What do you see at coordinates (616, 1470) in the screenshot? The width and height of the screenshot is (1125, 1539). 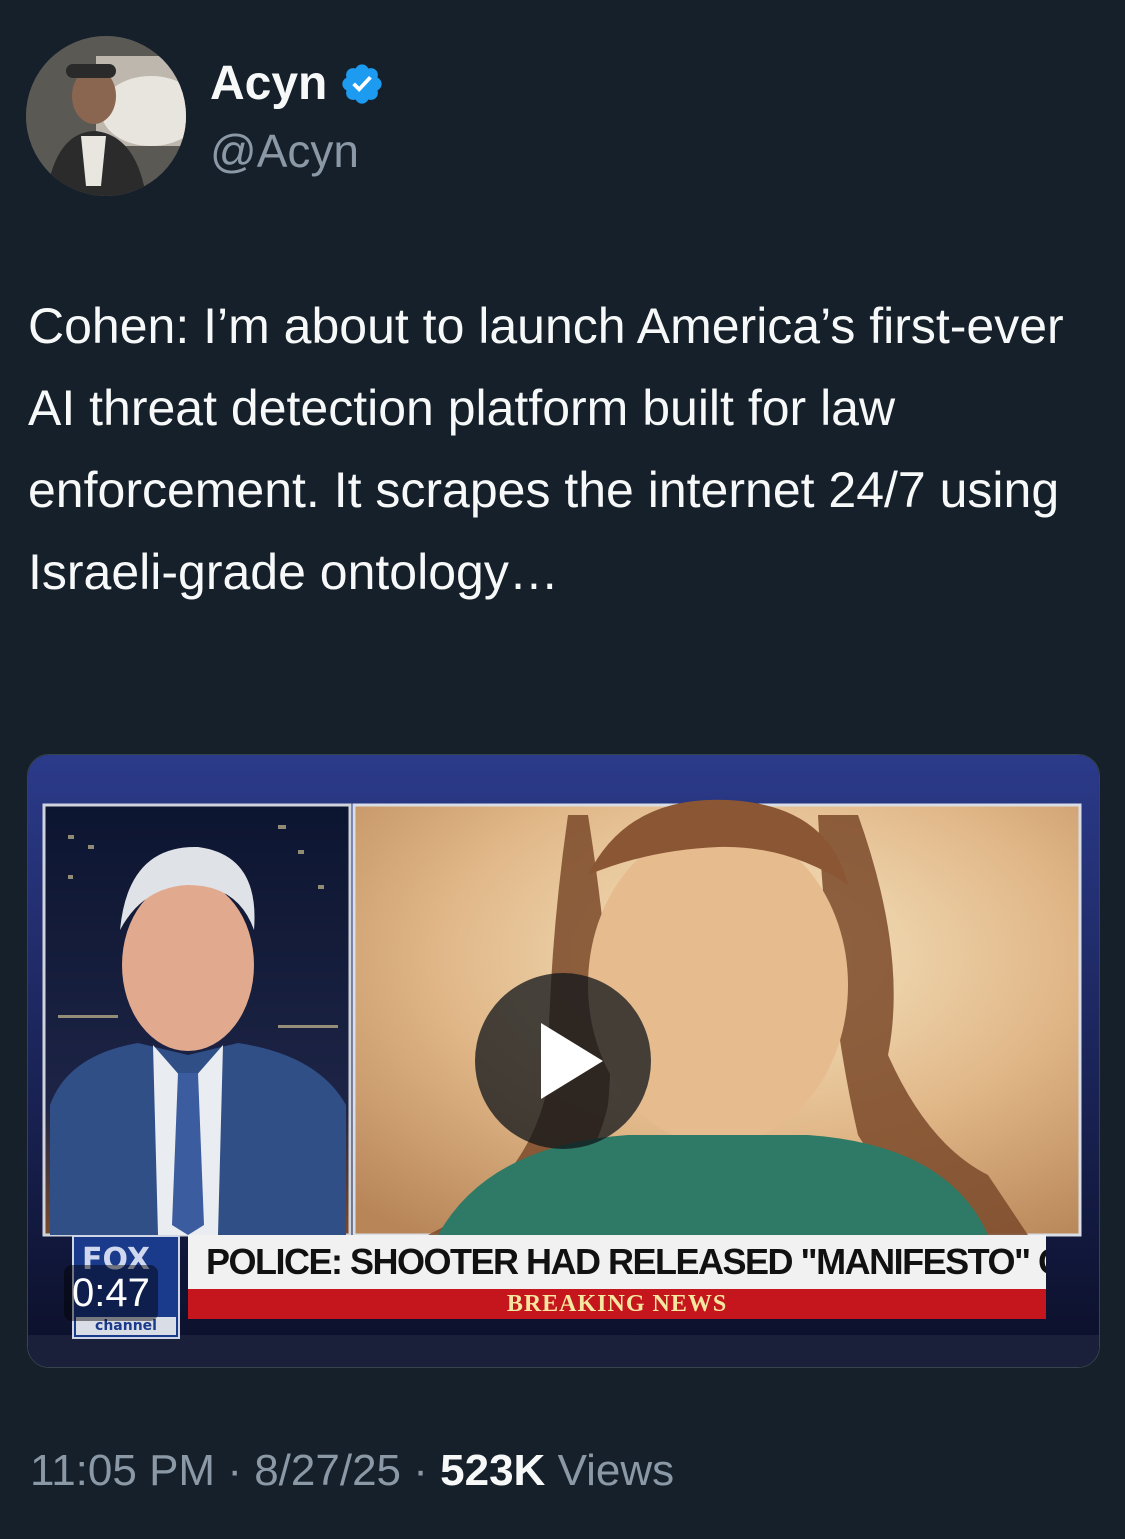 I see `views-label: Views` at bounding box center [616, 1470].